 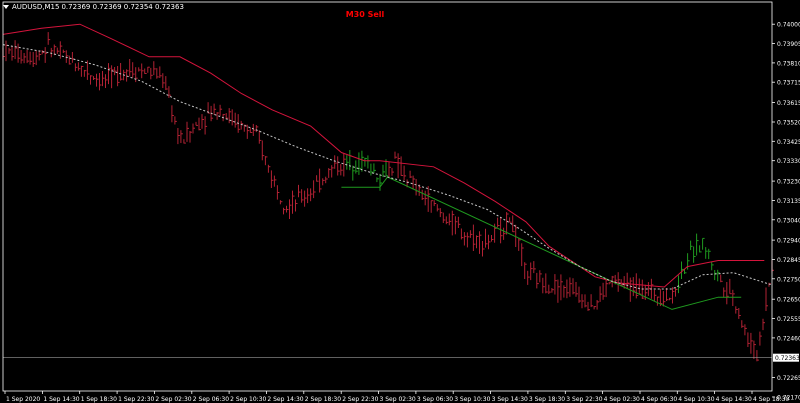 I want to click on x-tick-label: 3 Sep 02:30, so click(x=398, y=399).